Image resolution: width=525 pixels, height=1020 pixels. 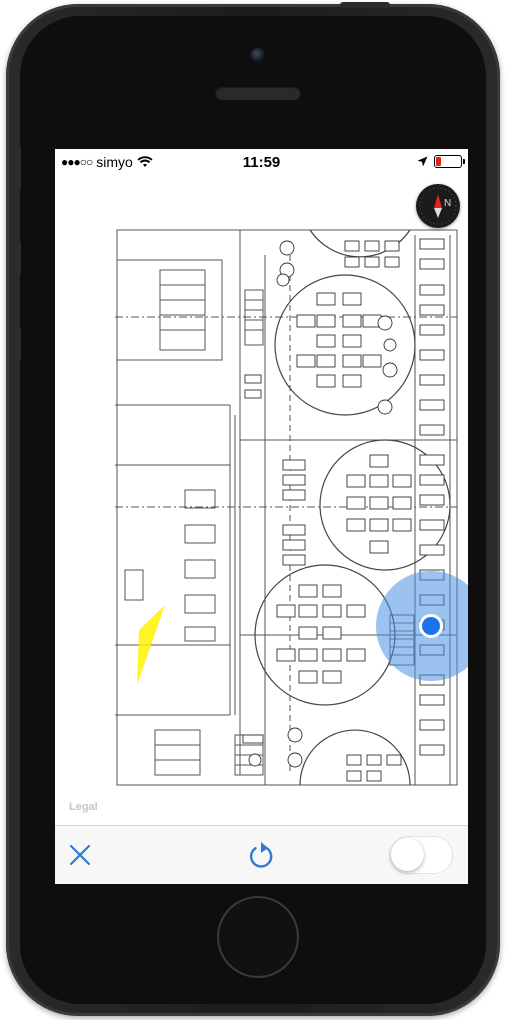 I want to click on bottom-toolbar, so click(x=261, y=854).